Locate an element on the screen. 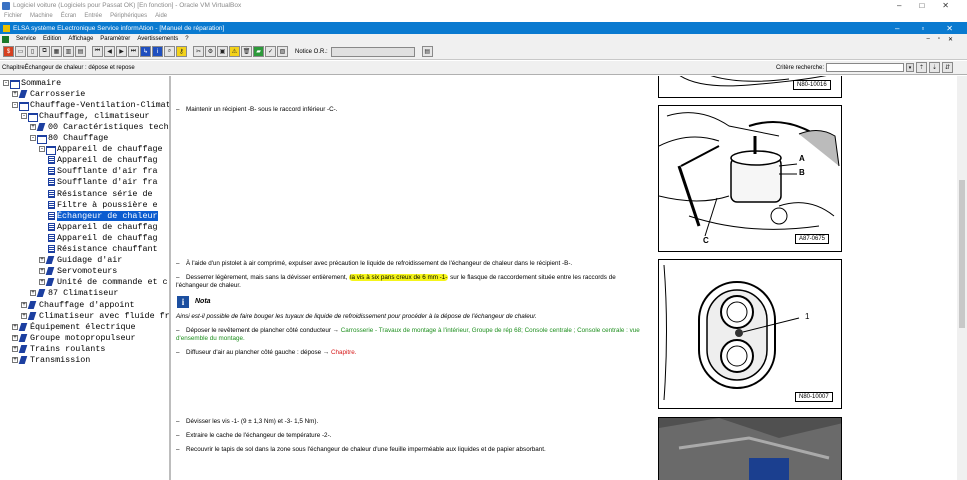  menu-parametrer: Paramètrer is located at coordinates (115, 39).